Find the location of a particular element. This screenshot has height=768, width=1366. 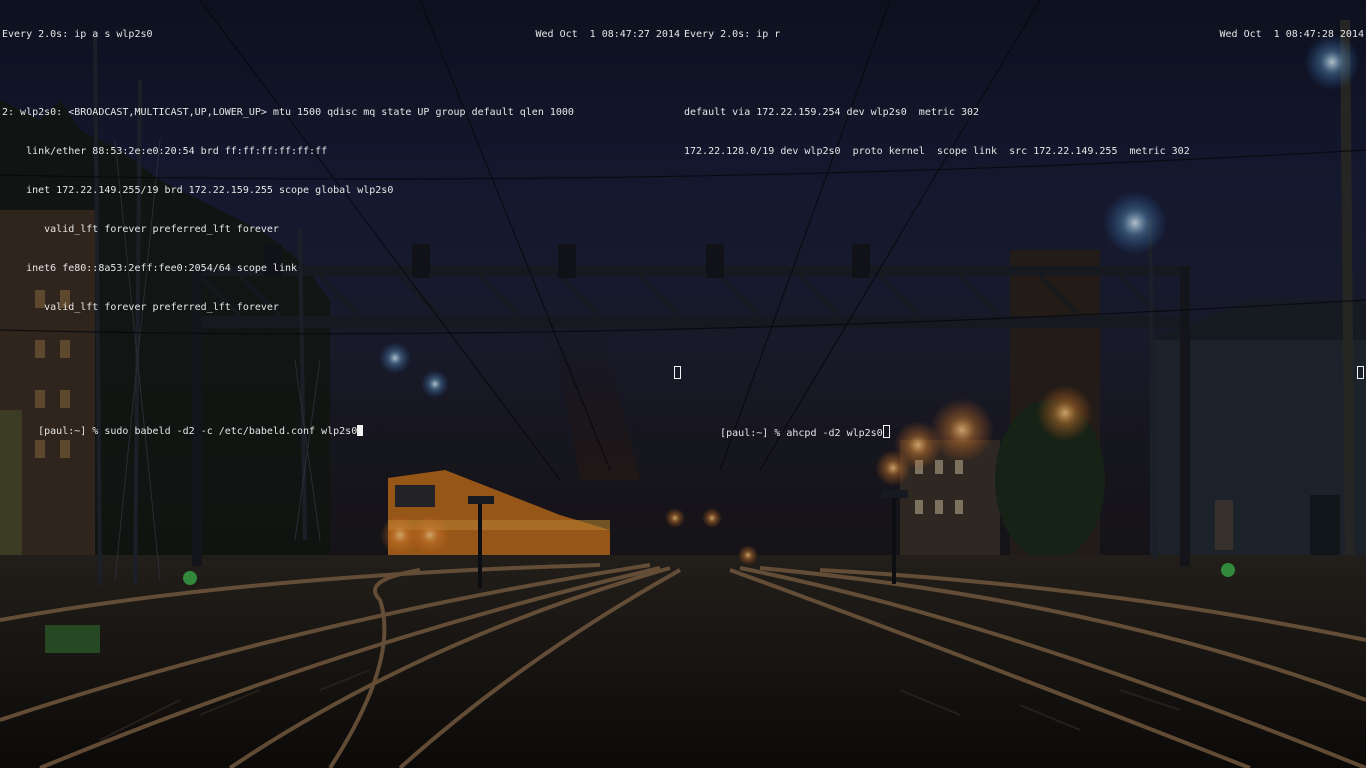

watch-timestamp: Wed Oct 1 08:47:27 2014 is located at coordinates (608, 34).